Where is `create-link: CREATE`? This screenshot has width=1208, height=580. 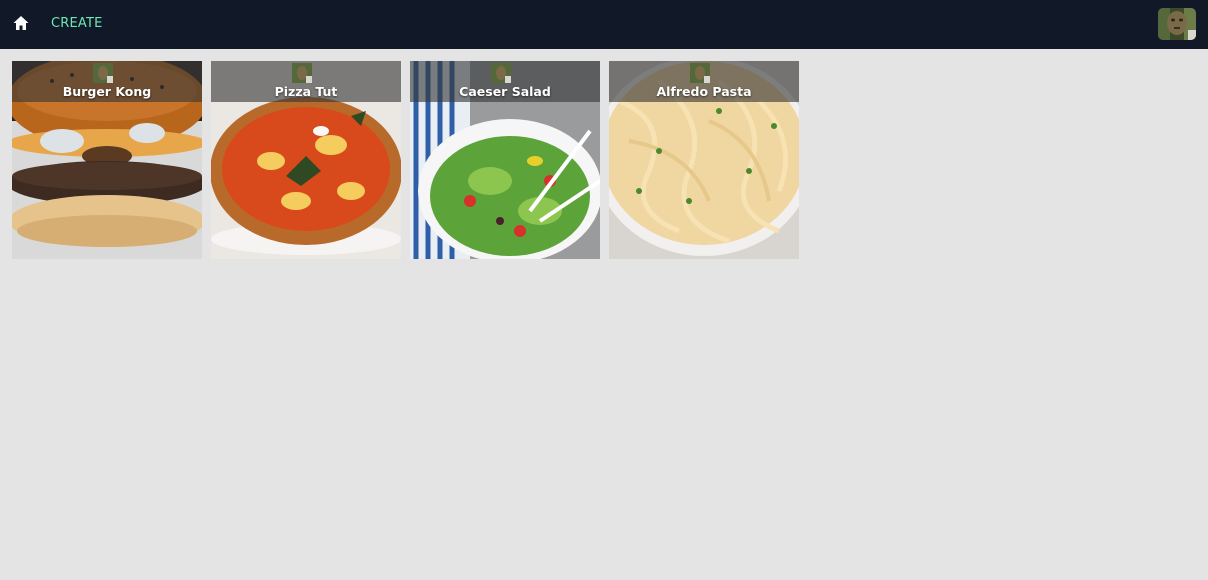 create-link: CREATE is located at coordinates (77, 23).